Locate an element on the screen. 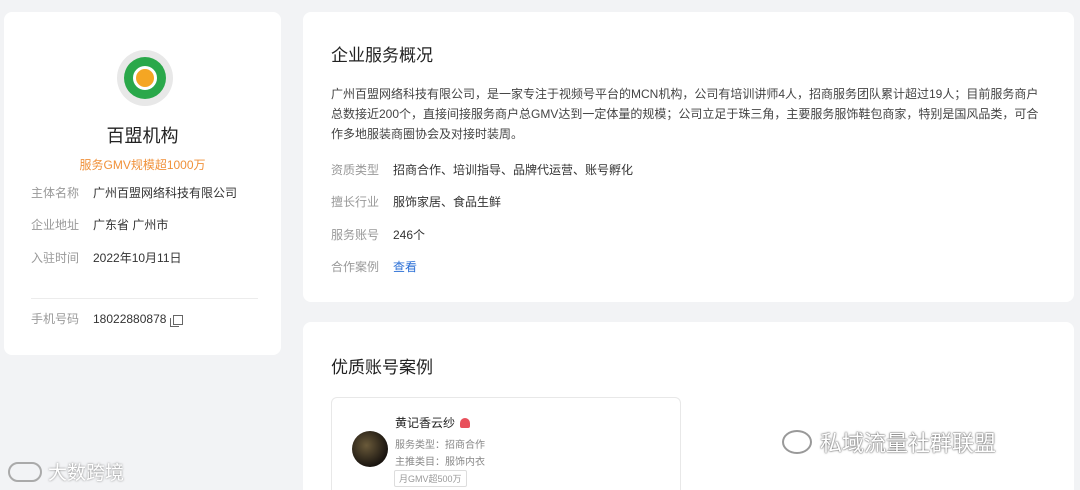  attr-label: 擅长行业 is located at coordinates (355, 202).